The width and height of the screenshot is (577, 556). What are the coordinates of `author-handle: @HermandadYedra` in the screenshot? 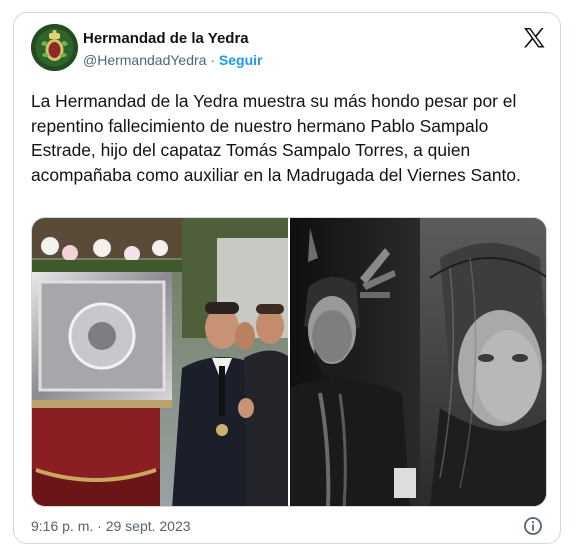 It's located at (144, 60).